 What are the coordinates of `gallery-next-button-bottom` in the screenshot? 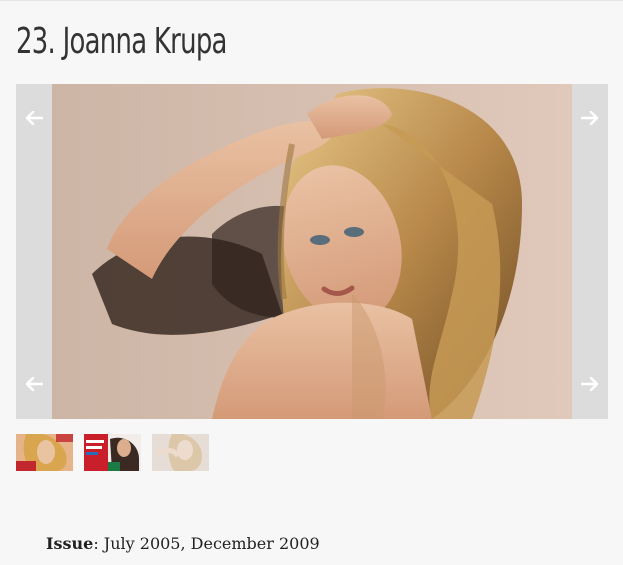 It's located at (590, 384).